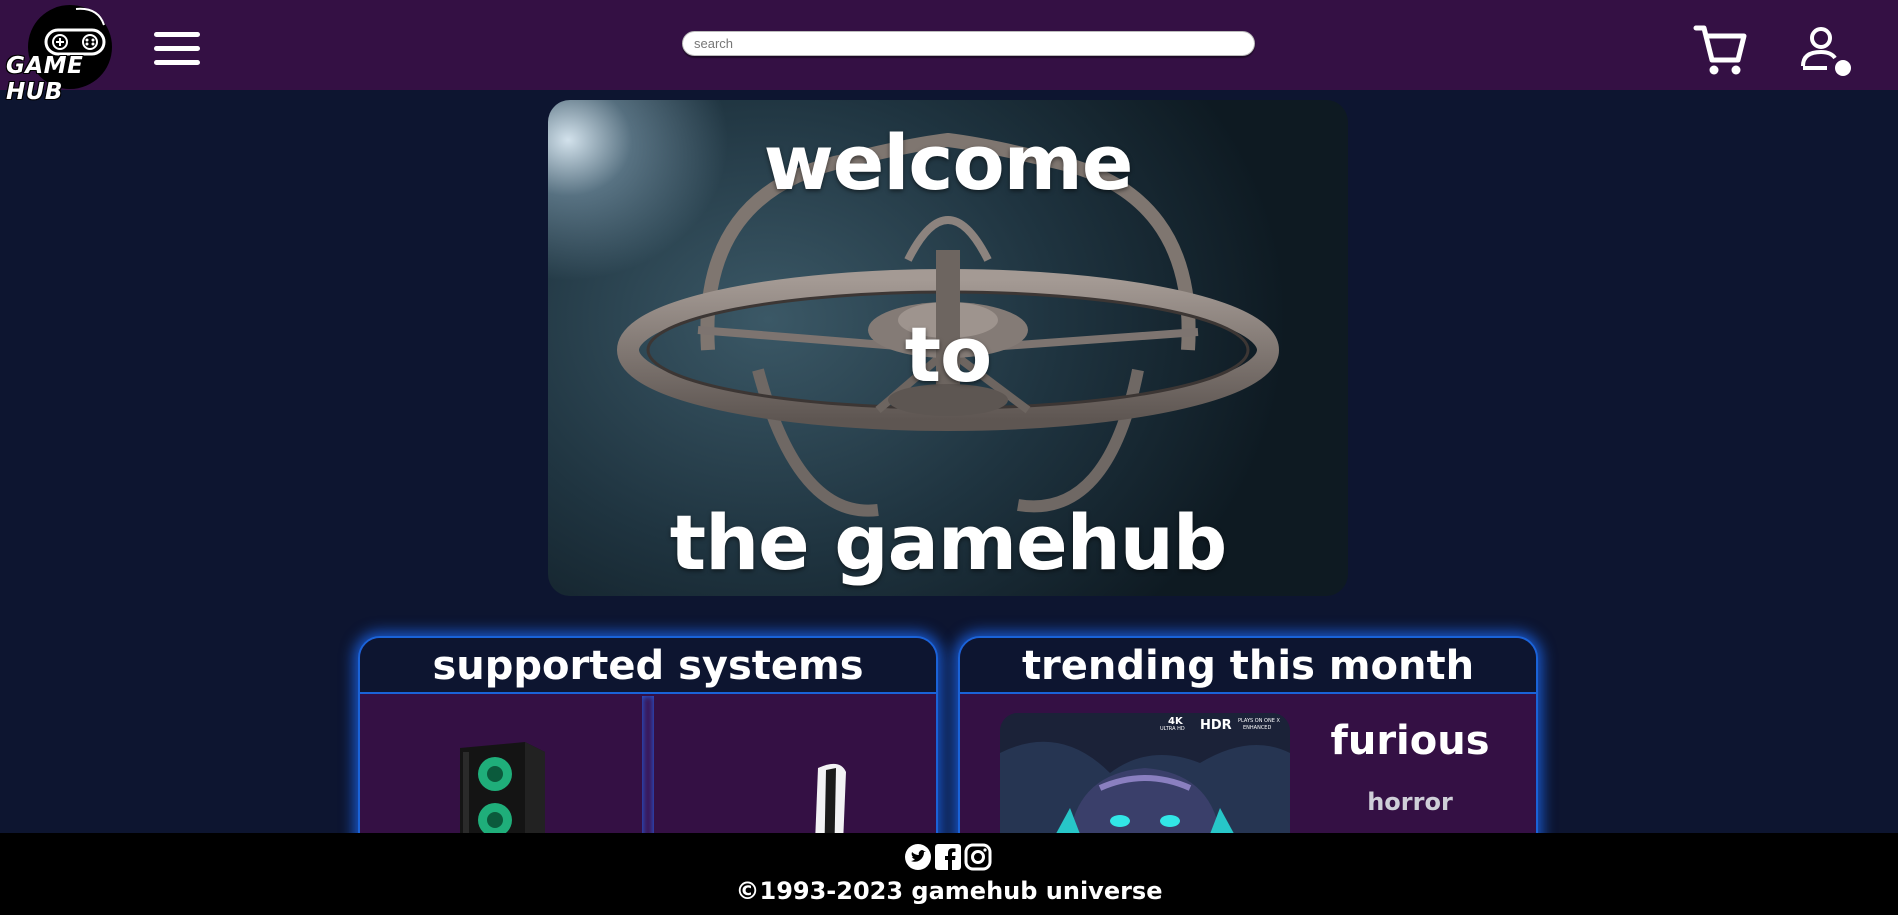 Image resolution: width=1898 pixels, height=915 pixels. What do you see at coordinates (978, 857) in the screenshot?
I see `instagram-icon` at bounding box center [978, 857].